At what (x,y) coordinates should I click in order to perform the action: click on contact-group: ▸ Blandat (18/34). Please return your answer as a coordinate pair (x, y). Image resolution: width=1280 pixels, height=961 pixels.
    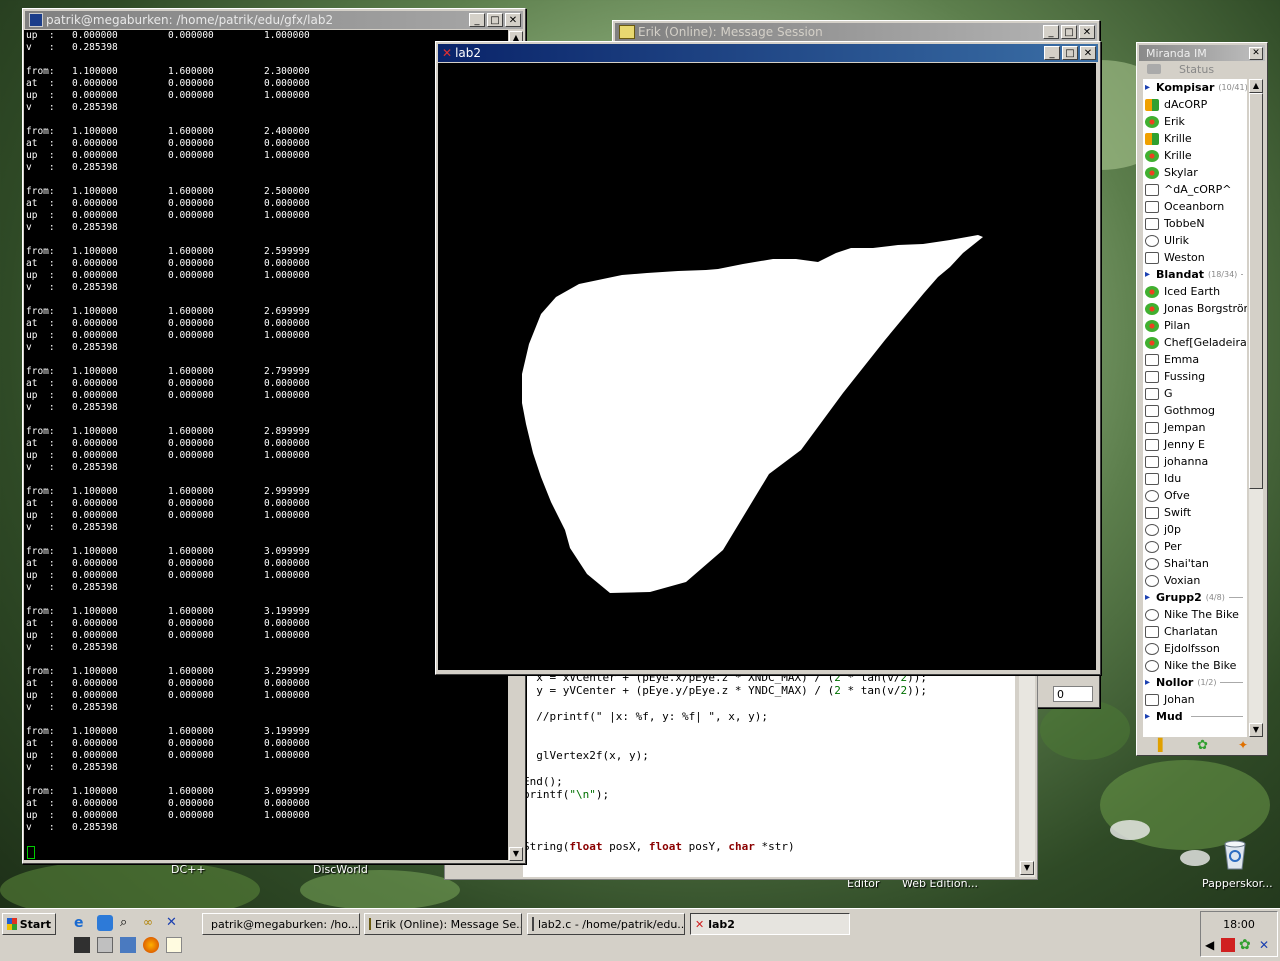
    Looking at the image, I should click on (1195, 274).